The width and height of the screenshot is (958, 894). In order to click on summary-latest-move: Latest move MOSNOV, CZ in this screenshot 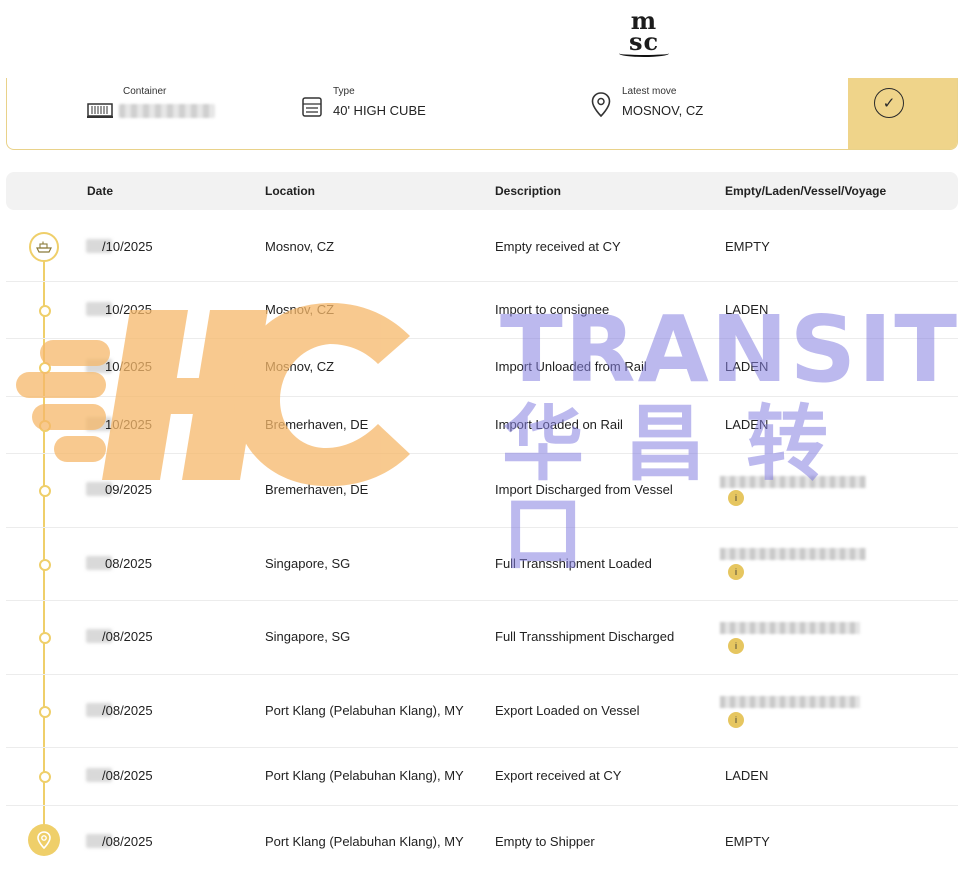, I will do `click(701, 113)`.